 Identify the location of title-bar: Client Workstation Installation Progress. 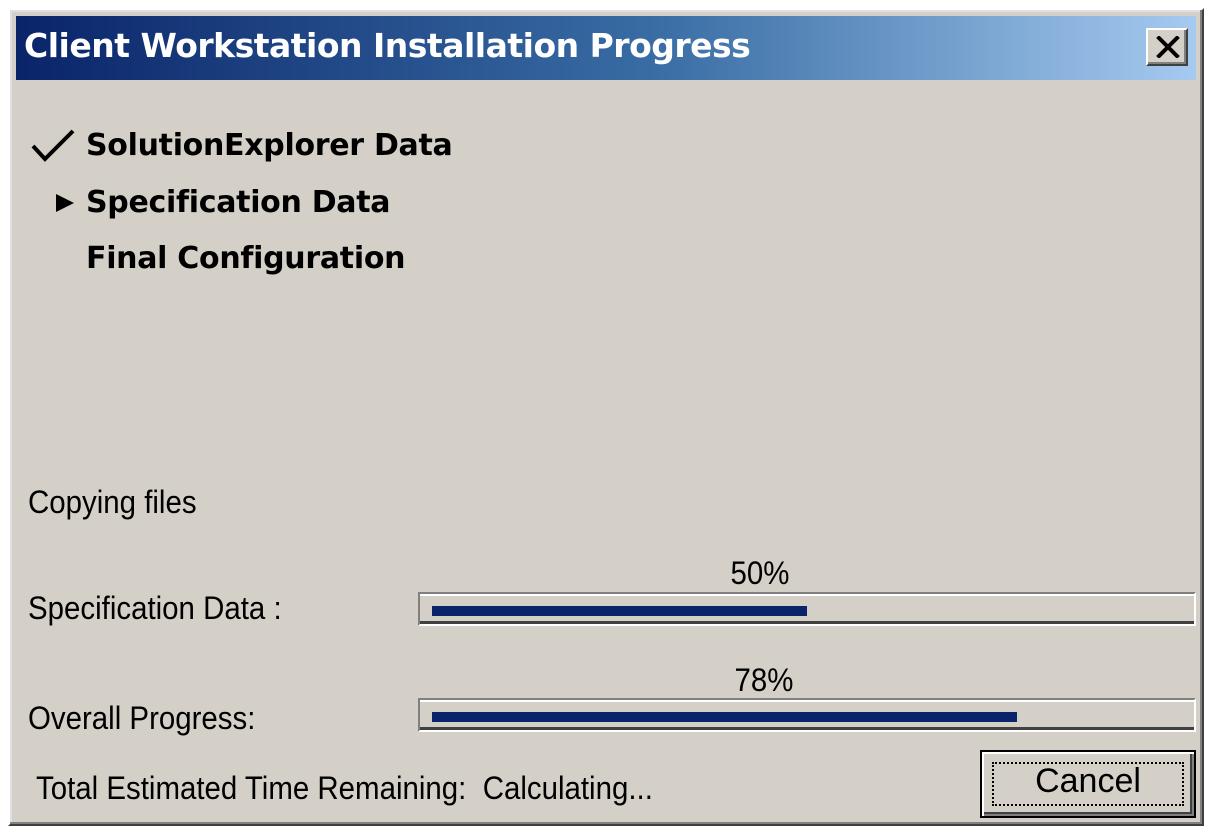
(606, 48).